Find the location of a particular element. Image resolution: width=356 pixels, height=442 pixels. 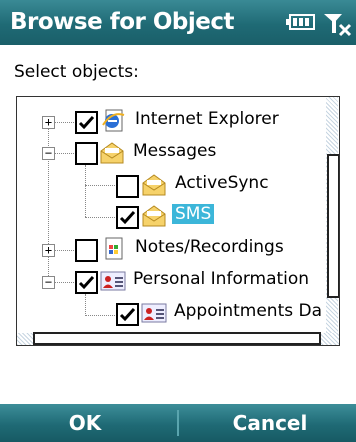

horizontal-scroll-thumb is located at coordinates (177, 338).